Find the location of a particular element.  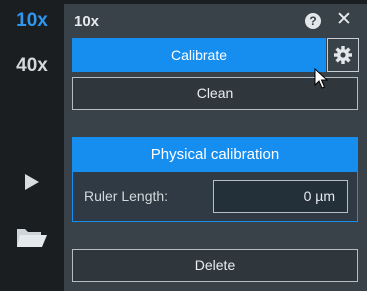

gear-icon is located at coordinates (343, 55).